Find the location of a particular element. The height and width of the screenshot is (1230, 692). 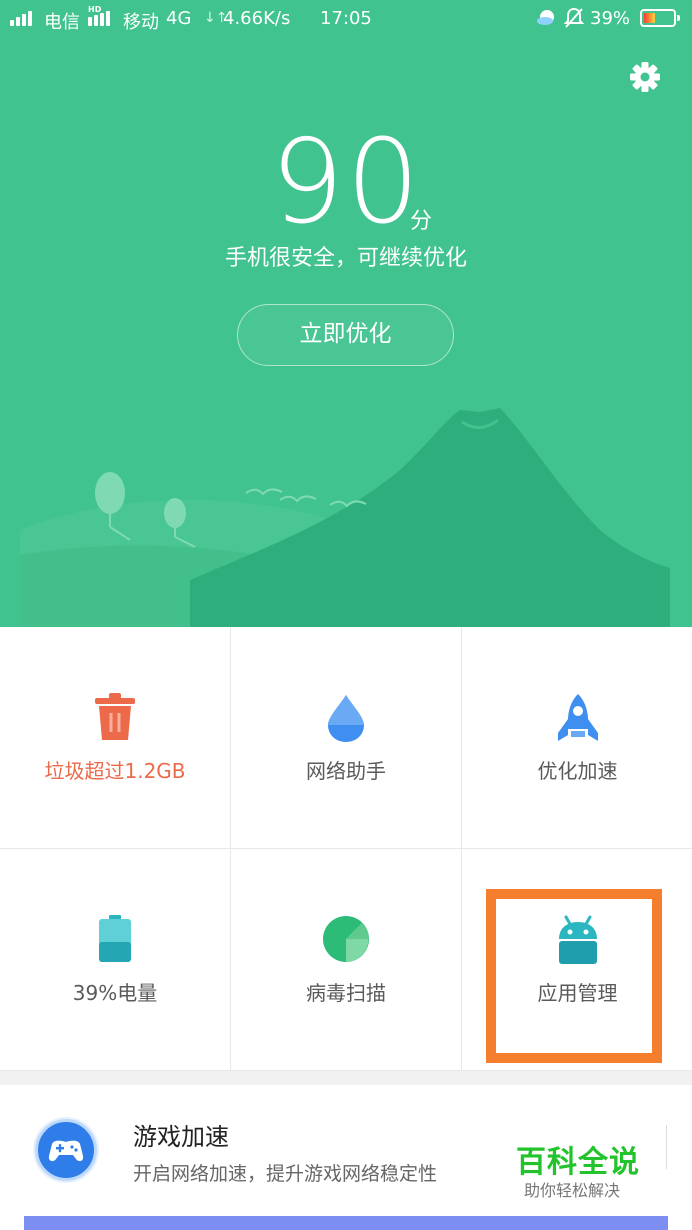

carrier-label: 电信 is located at coordinates (62, 22).